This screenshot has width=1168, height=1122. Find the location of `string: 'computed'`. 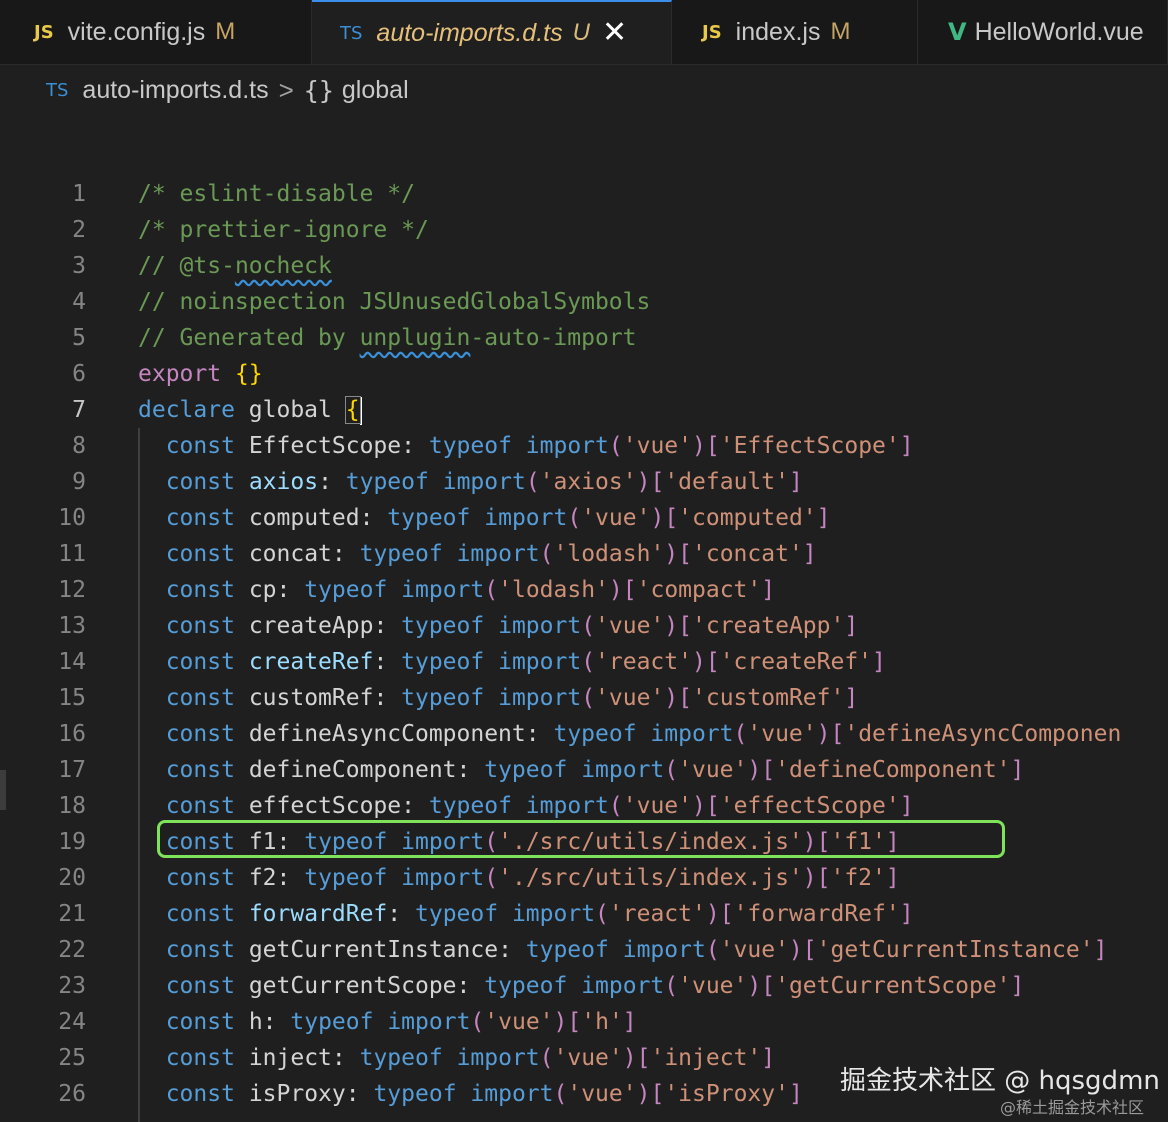

string: 'computed' is located at coordinates (747, 518).